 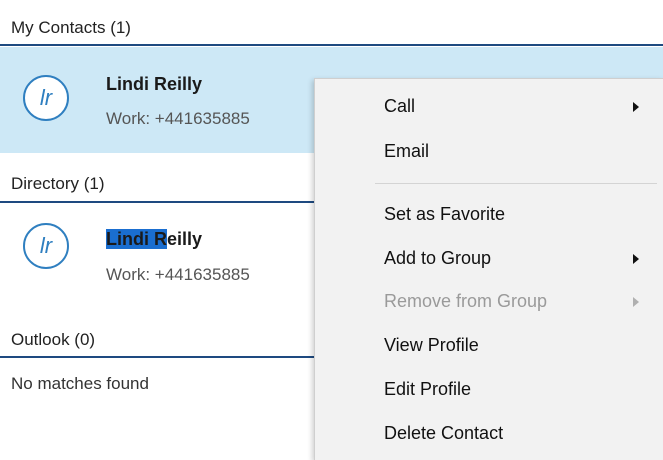 What do you see at coordinates (443, 433) in the screenshot?
I see `menu-item-delete-contact: Delete Contact` at bounding box center [443, 433].